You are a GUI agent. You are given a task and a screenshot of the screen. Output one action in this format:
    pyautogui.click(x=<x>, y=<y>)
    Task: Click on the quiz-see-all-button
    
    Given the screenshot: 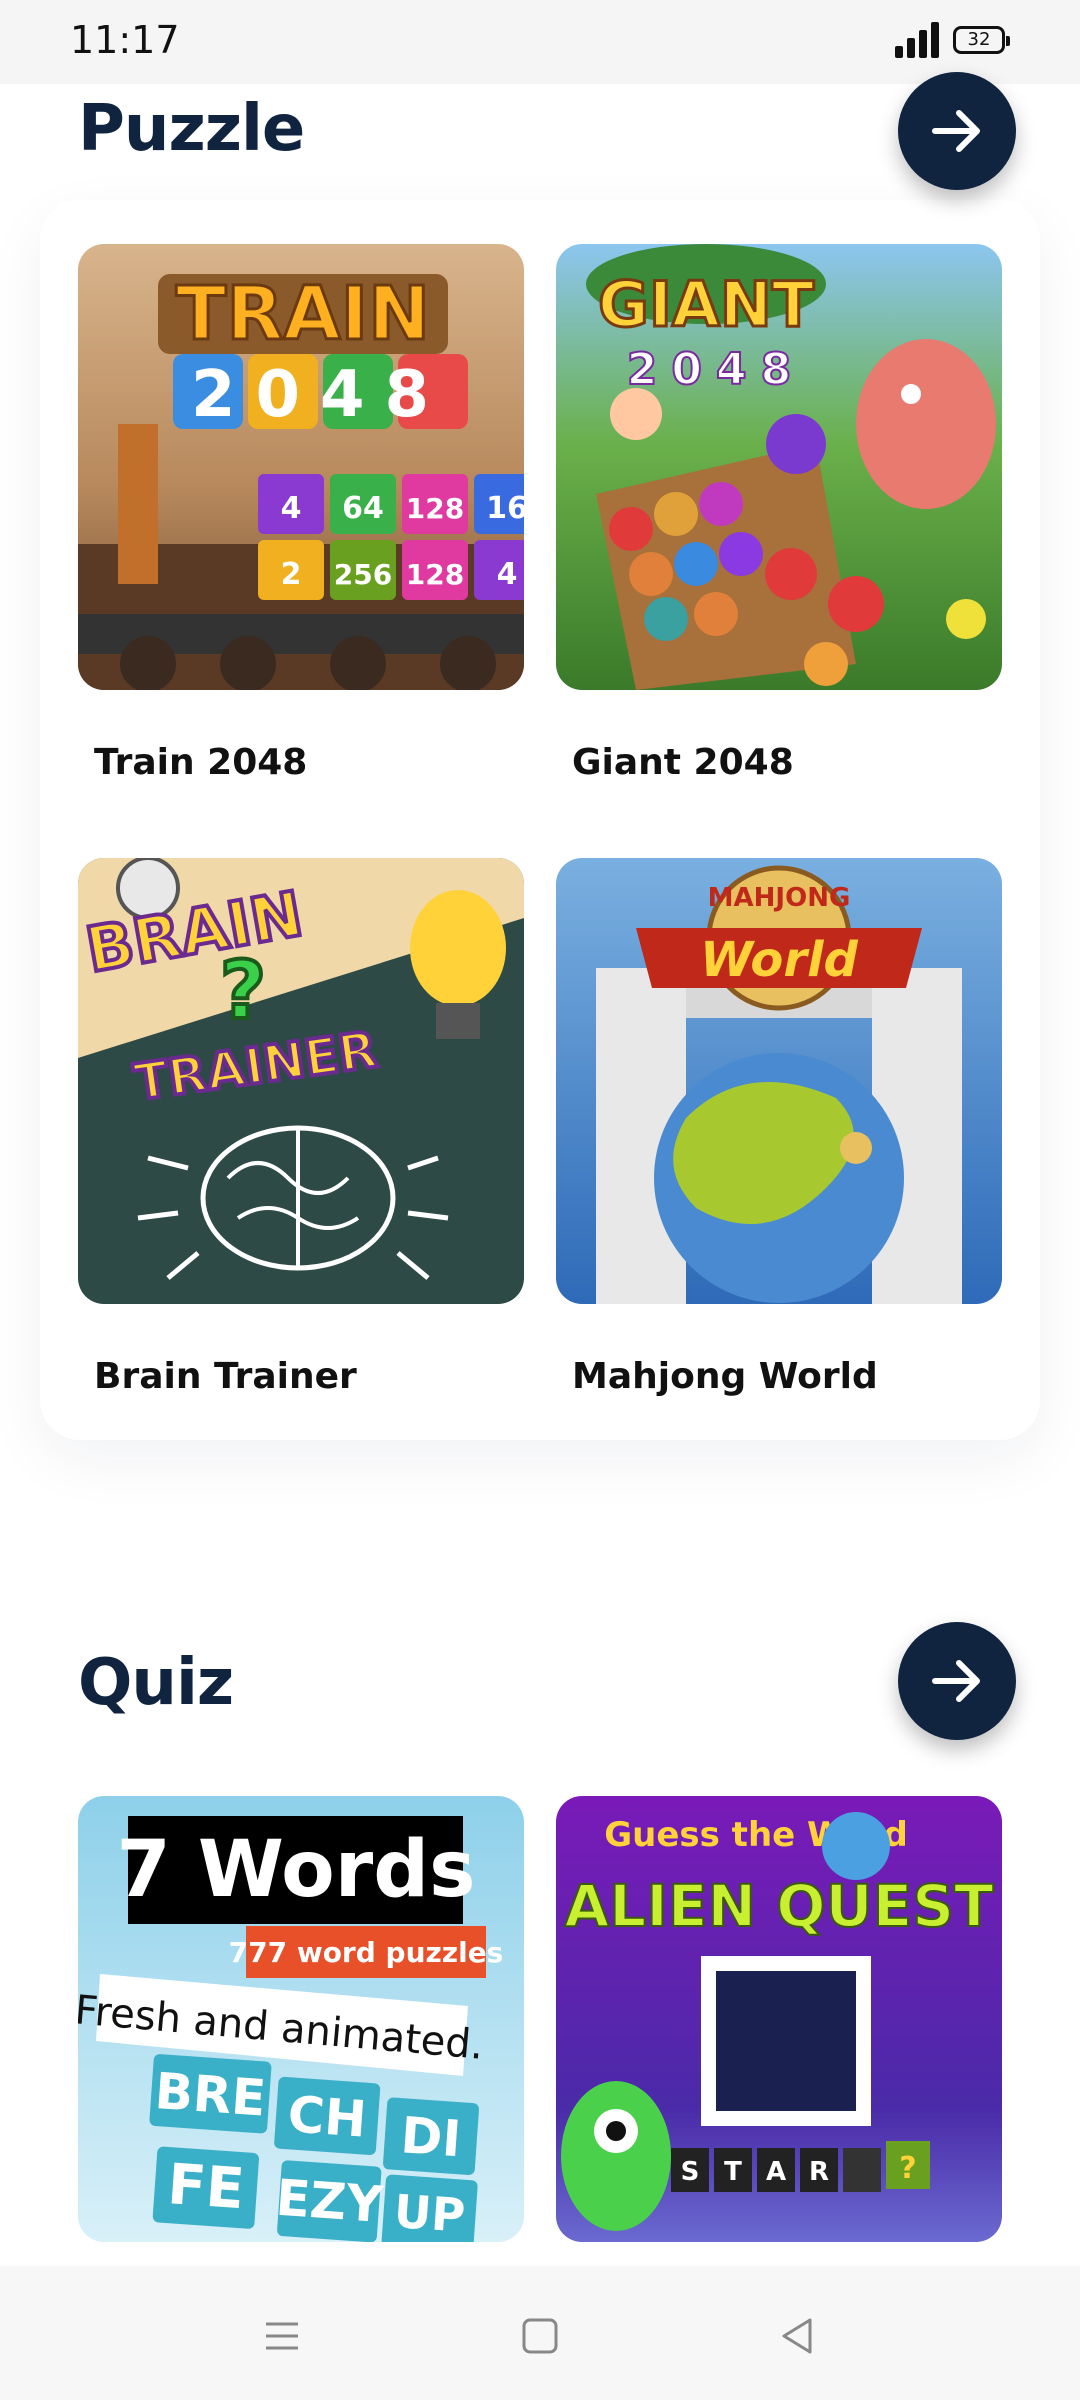 What is the action you would take?
    pyautogui.click(x=957, y=1681)
    